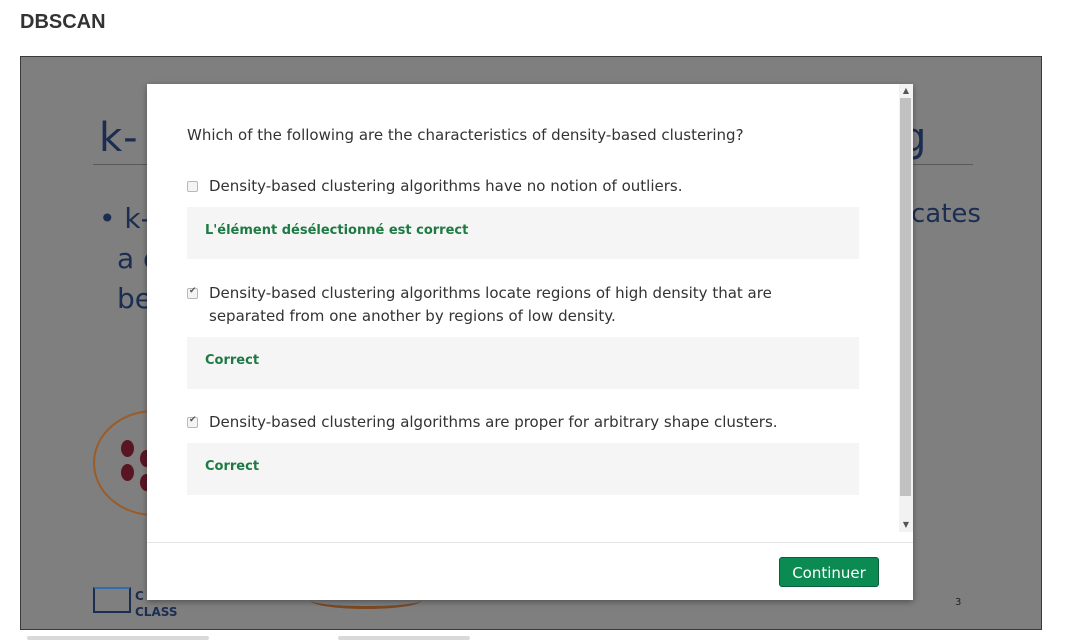 This screenshot has height=640, width=1067. I want to click on slide-title: k-, so click(119, 138).